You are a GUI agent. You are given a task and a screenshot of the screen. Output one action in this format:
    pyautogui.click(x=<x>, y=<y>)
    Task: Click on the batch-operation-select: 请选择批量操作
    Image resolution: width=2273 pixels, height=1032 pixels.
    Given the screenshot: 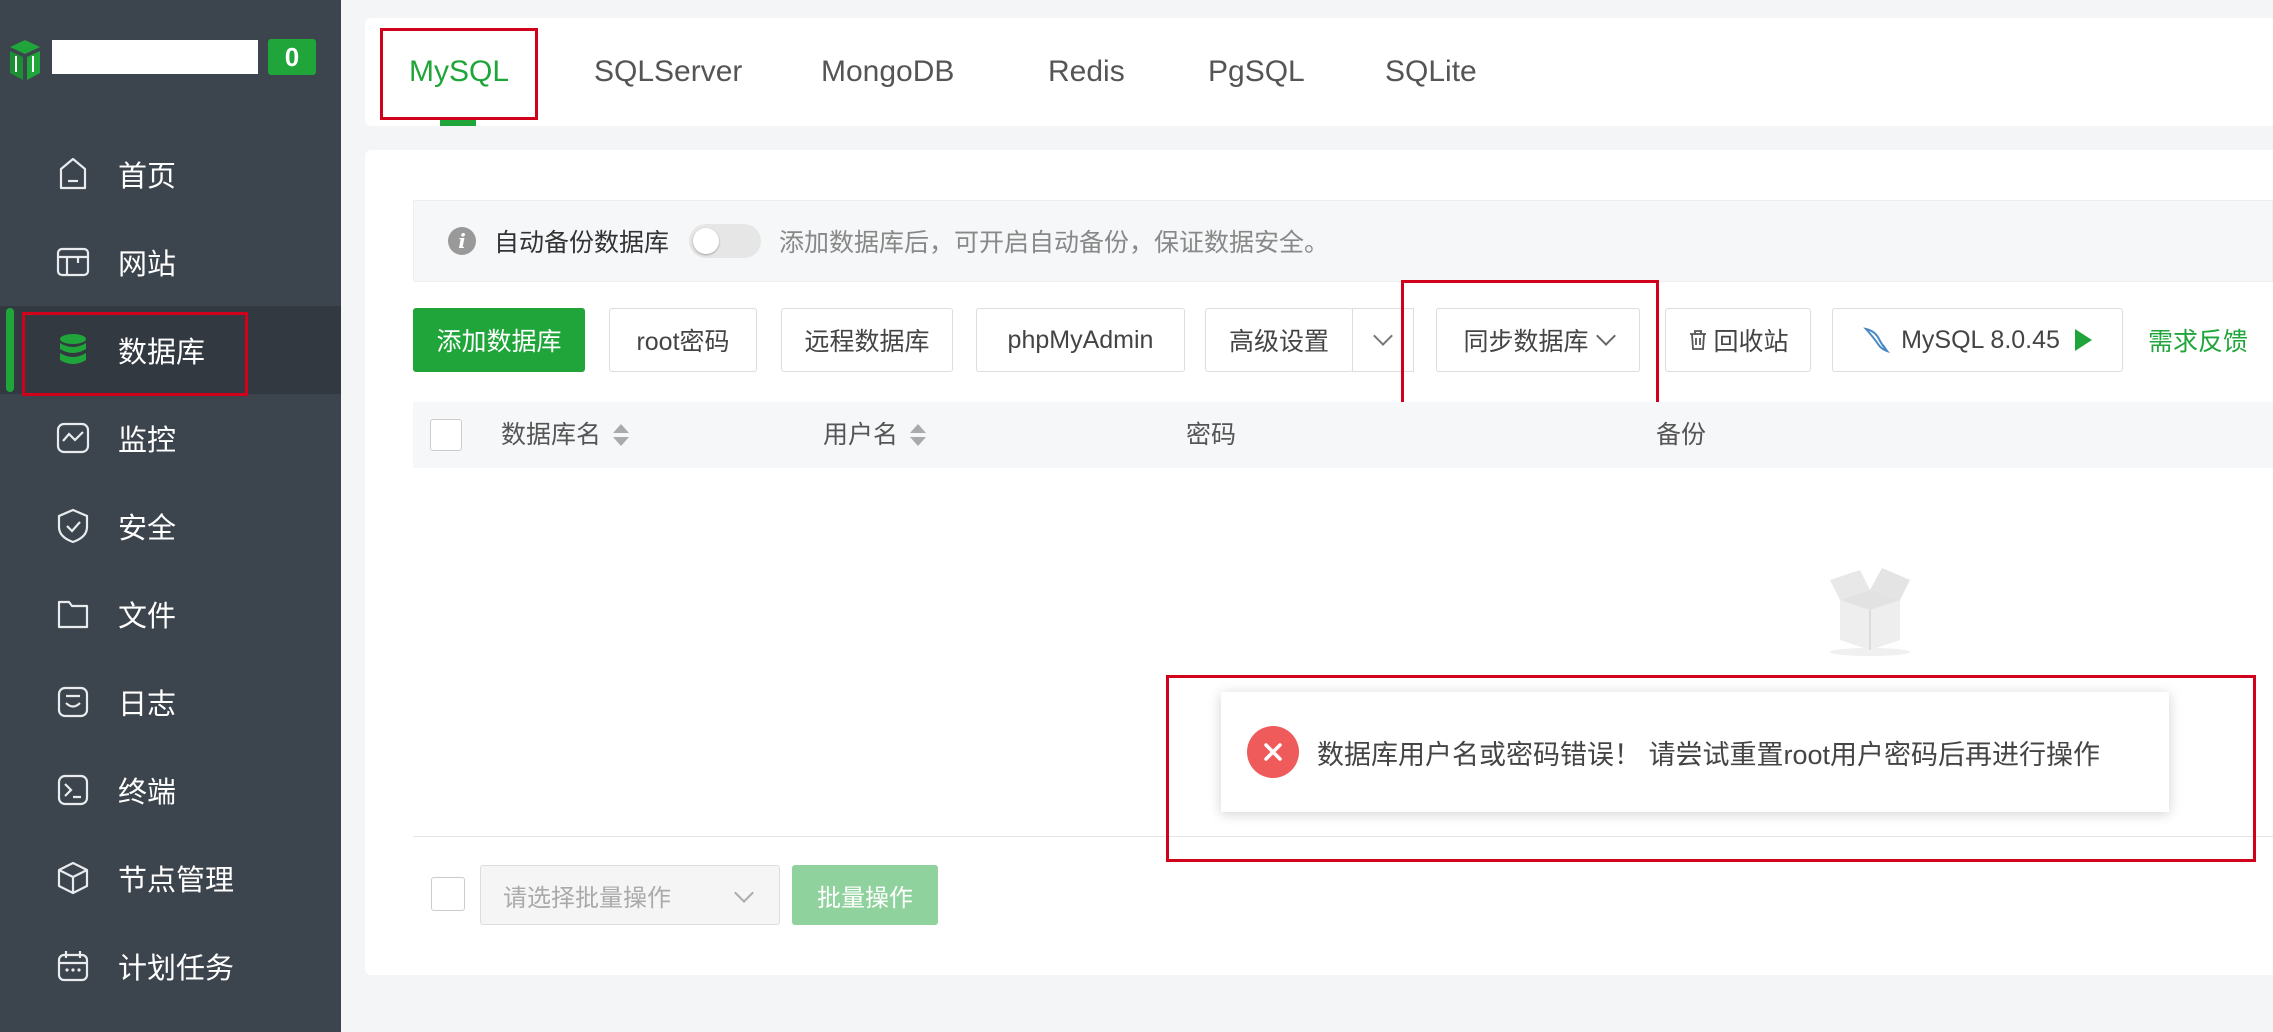 What is the action you would take?
    pyautogui.click(x=630, y=895)
    